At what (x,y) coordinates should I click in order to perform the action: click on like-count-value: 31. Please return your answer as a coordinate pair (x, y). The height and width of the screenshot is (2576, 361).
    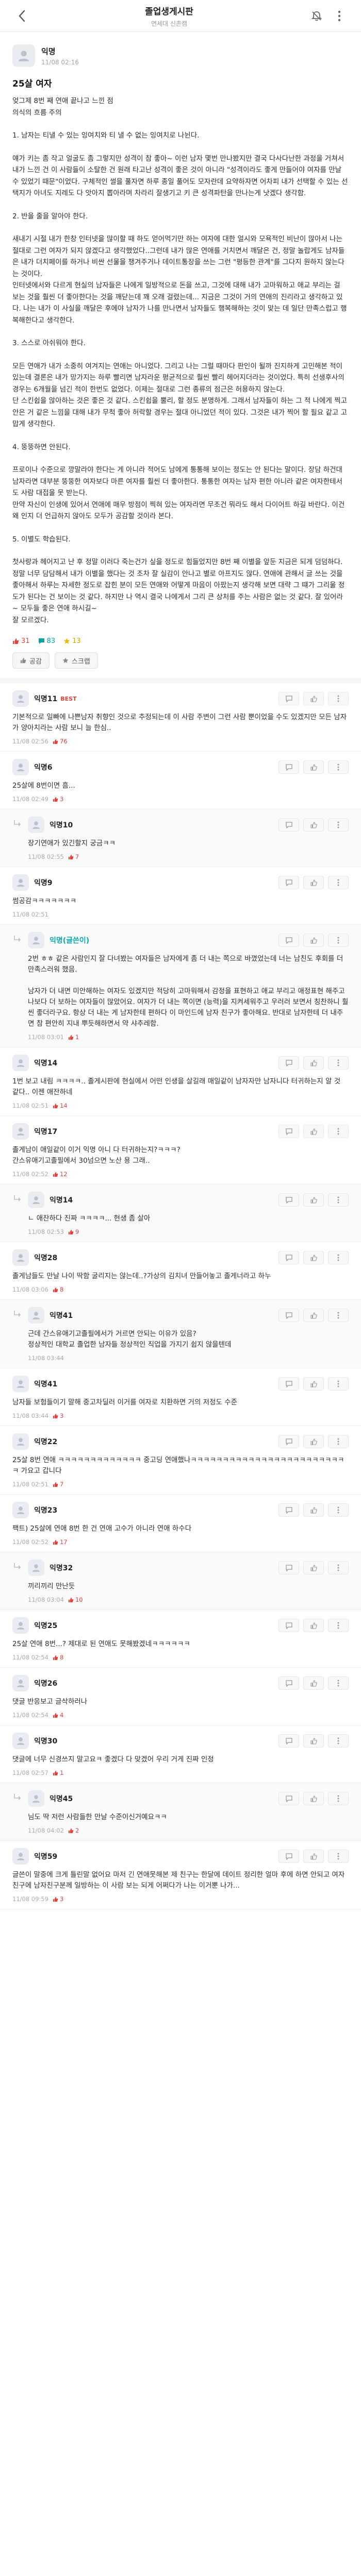
    Looking at the image, I should click on (25, 641).